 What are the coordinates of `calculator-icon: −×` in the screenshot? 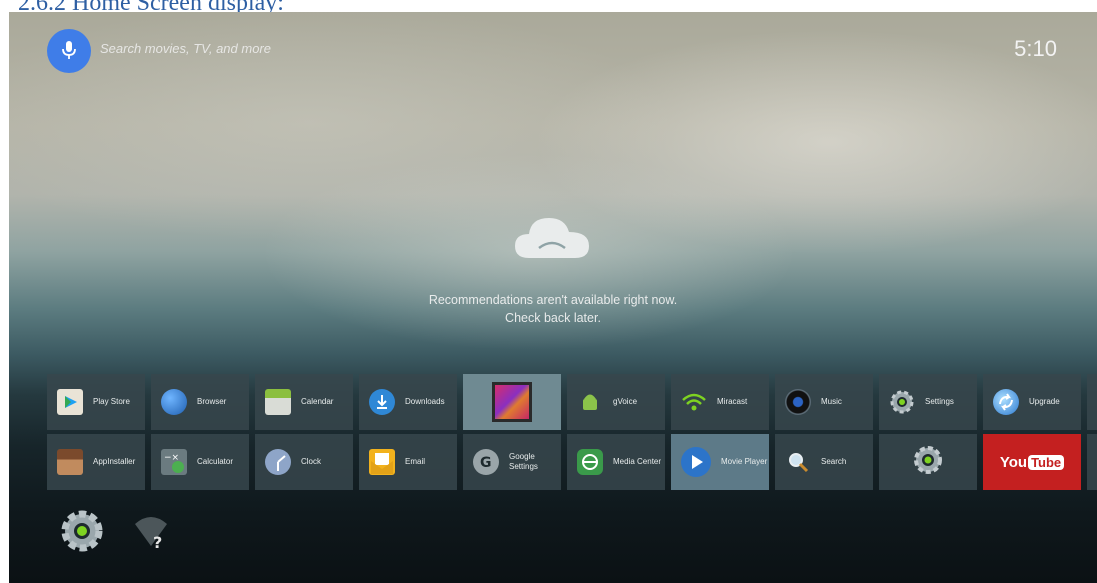 It's located at (174, 462).